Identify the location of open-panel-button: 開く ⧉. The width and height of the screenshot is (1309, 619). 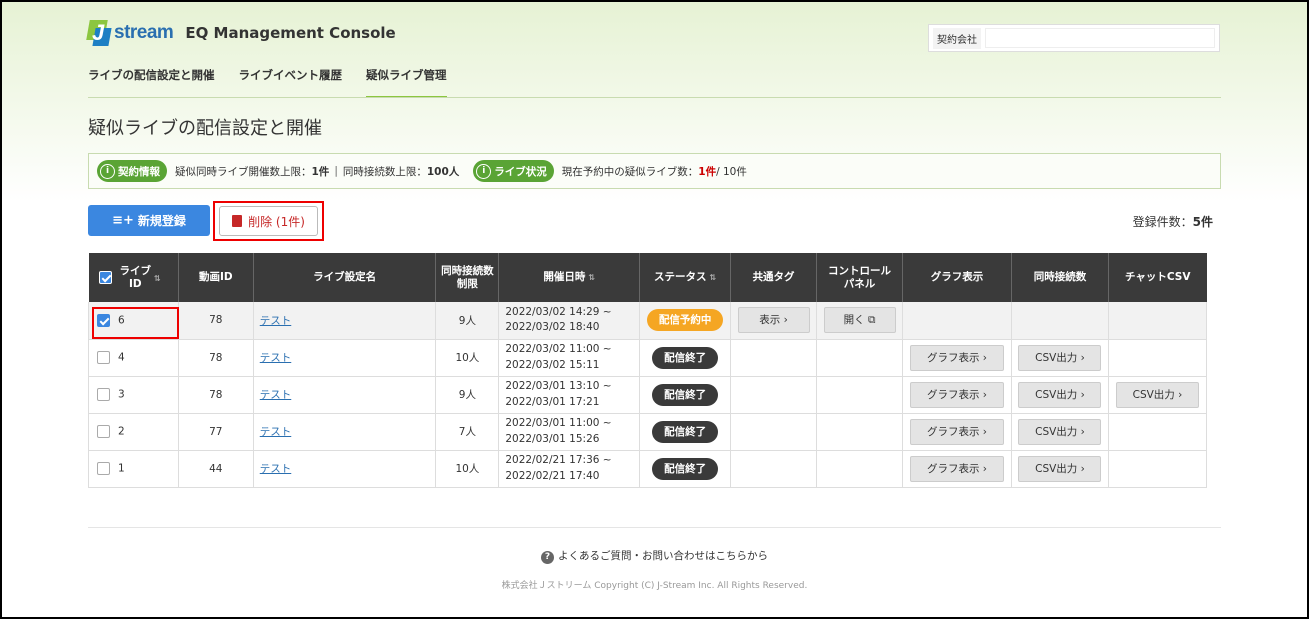
(859, 320).